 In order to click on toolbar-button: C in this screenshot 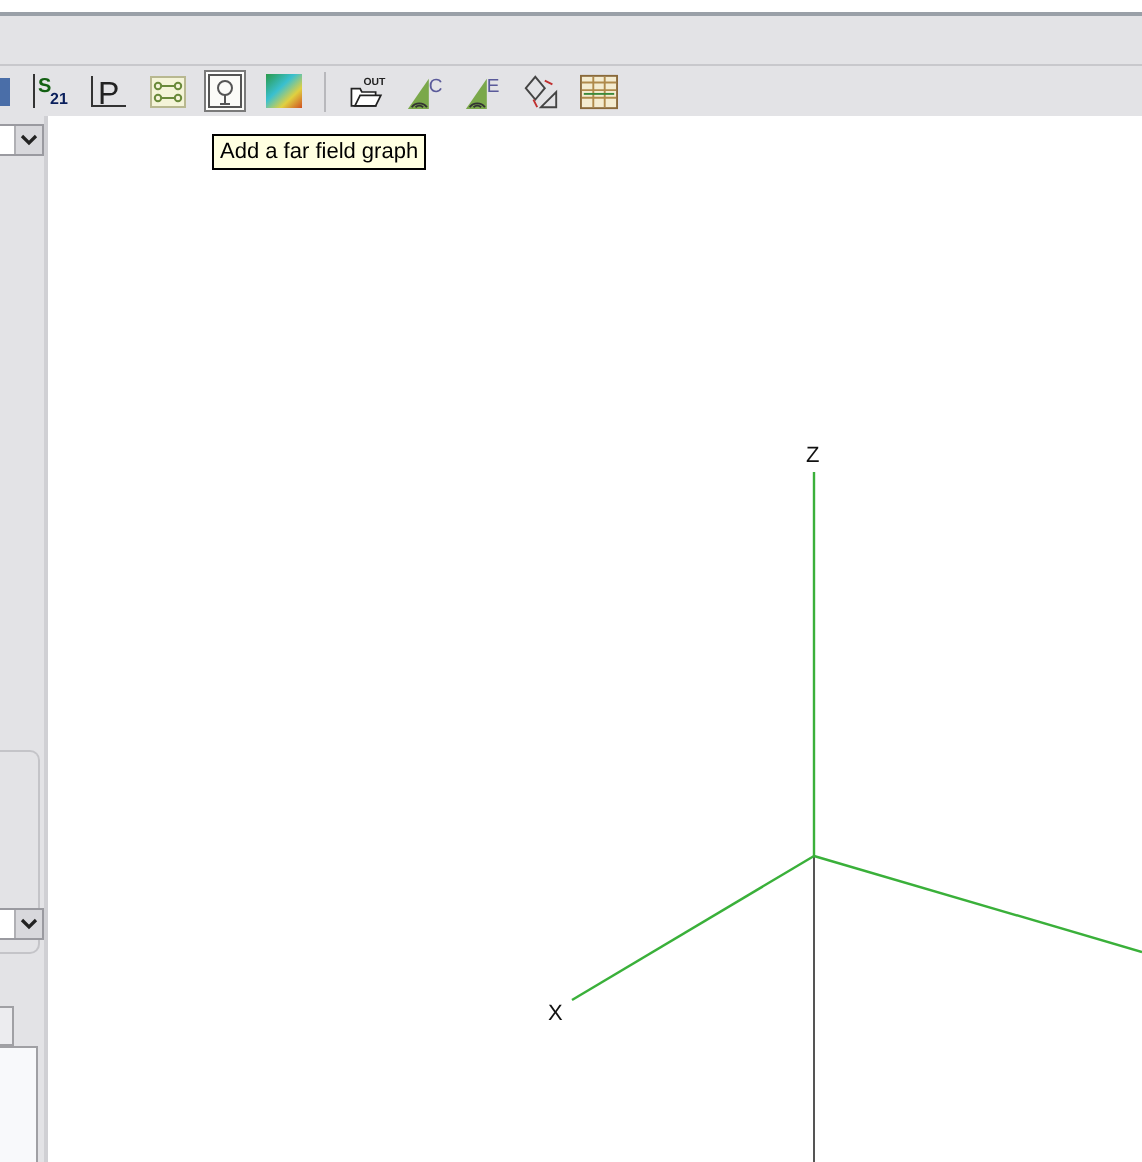, I will do `click(425, 91)`.